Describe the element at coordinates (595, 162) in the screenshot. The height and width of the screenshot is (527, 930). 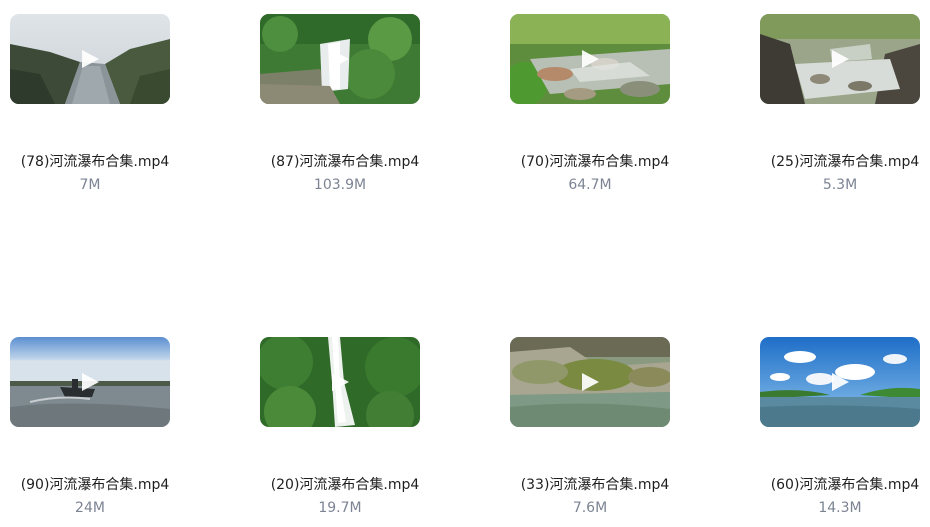
I see `video-title: (70)河流瀑布合集.mp4` at that location.